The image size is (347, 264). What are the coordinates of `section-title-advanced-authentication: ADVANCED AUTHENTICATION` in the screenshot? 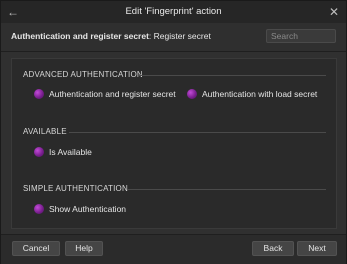 It's located at (83, 74).